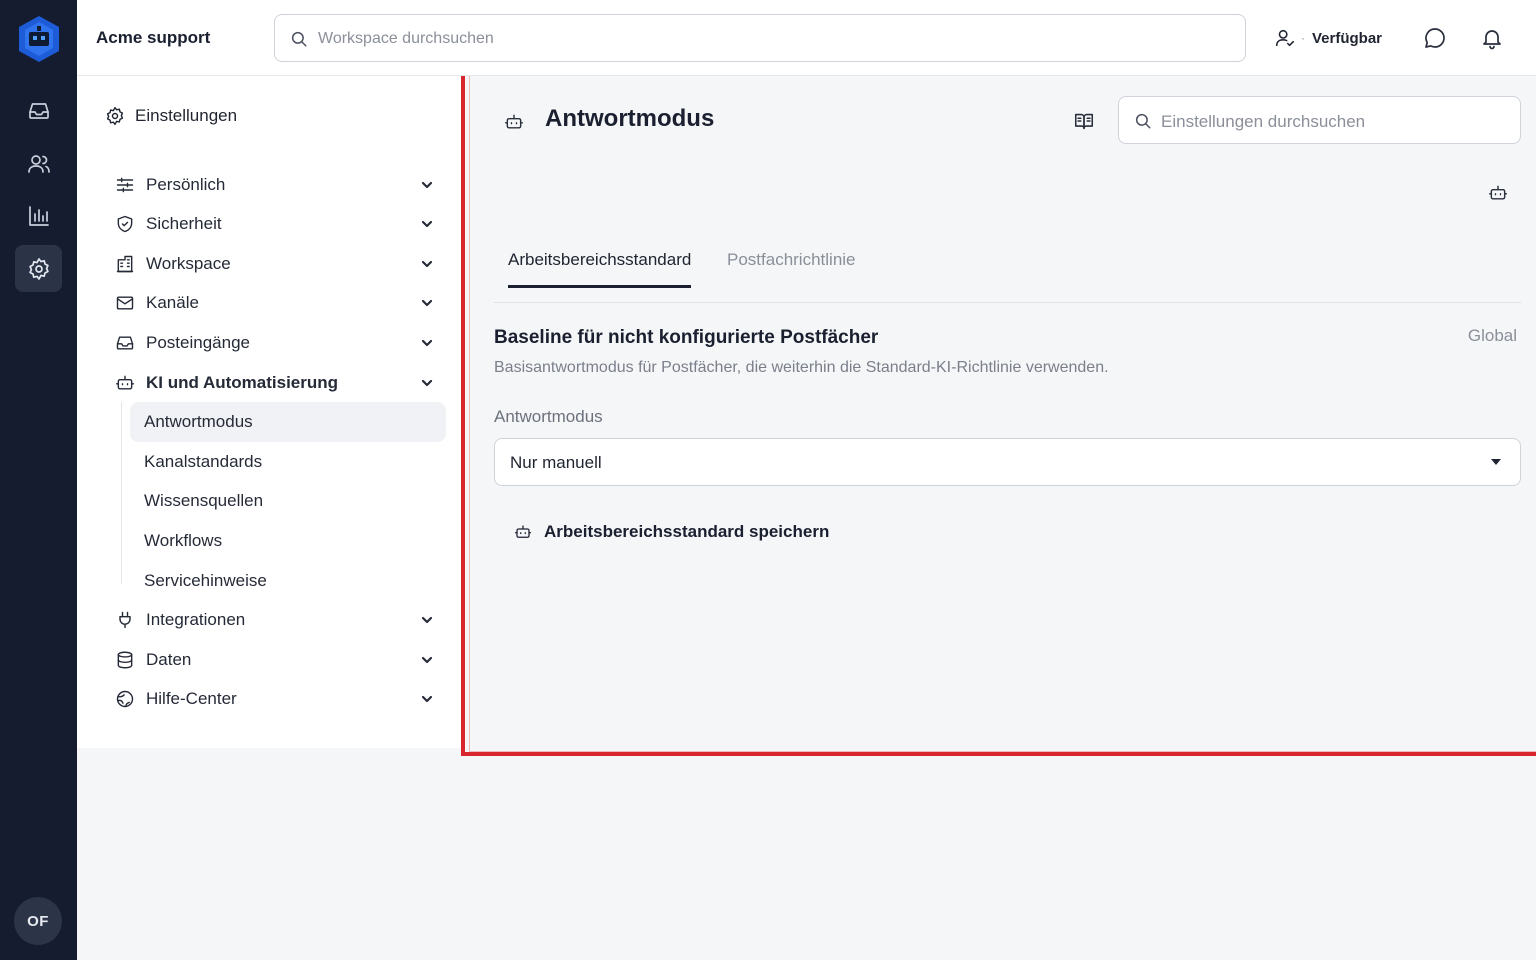 Image resolution: width=1536 pixels, height=960 pixels. I want to click on nav-item-label: Daten, so click(169, 659).